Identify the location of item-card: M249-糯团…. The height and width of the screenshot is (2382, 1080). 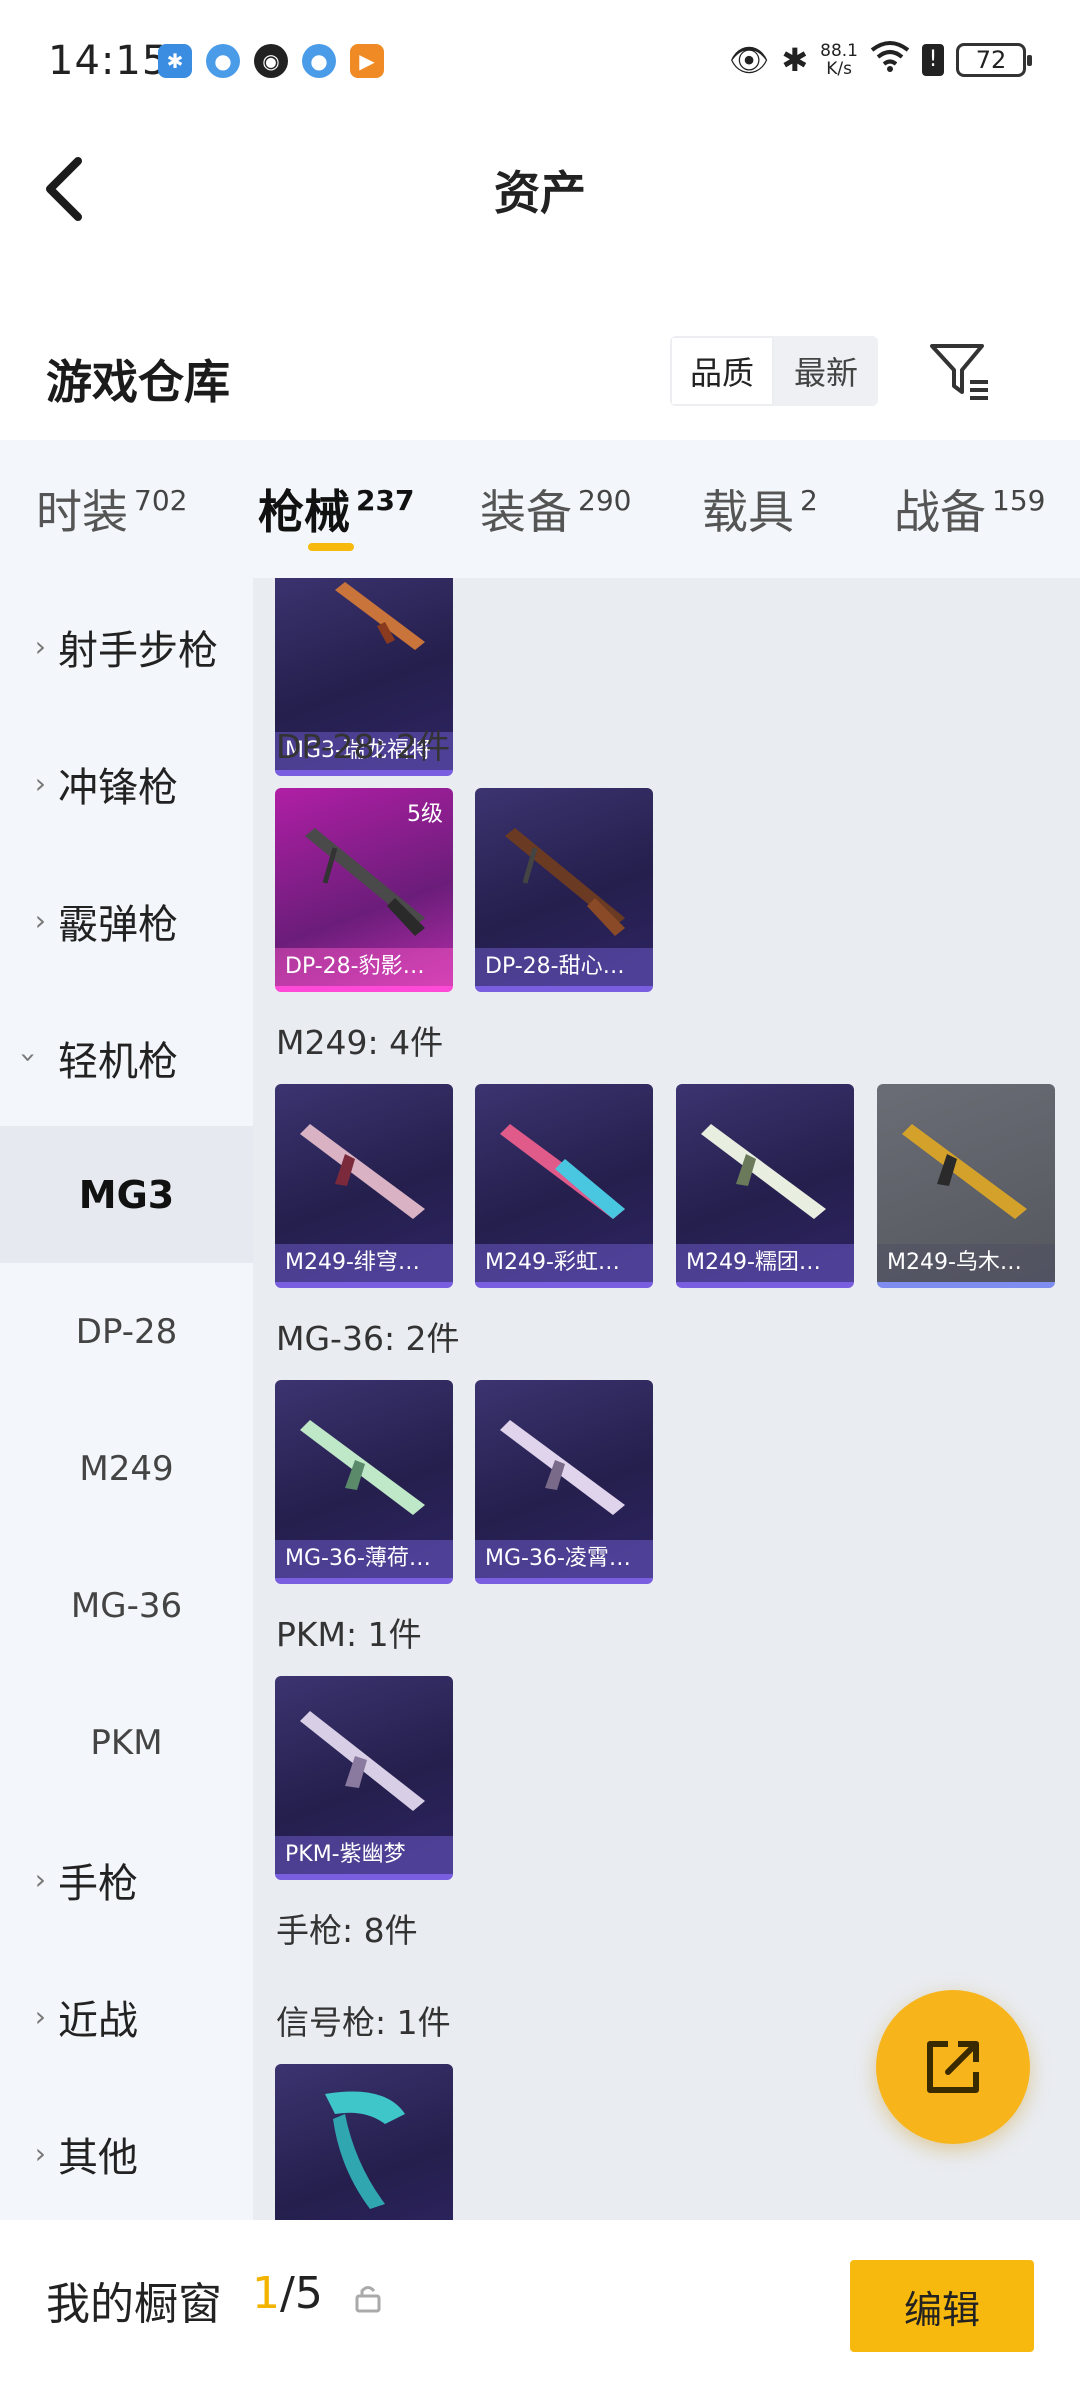
(765, 1186).